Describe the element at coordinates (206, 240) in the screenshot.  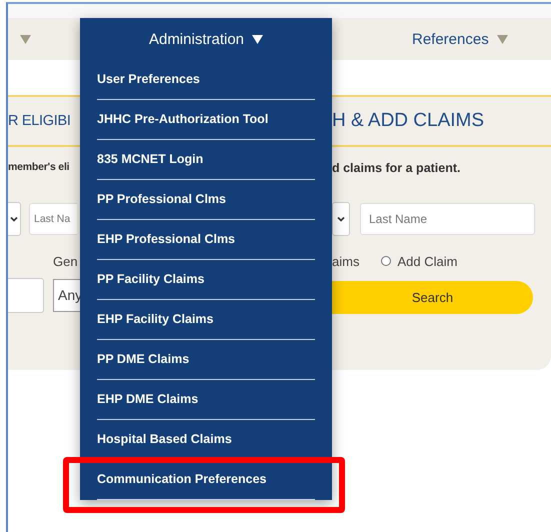
I see `menu-item: EHP Professional Clms` at that location.